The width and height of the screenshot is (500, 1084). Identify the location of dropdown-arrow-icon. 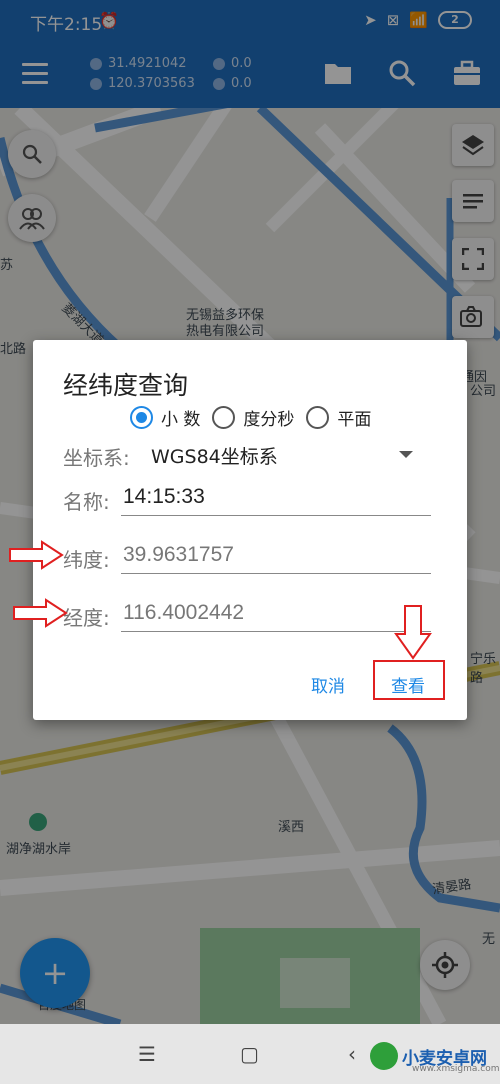
(406, 454).